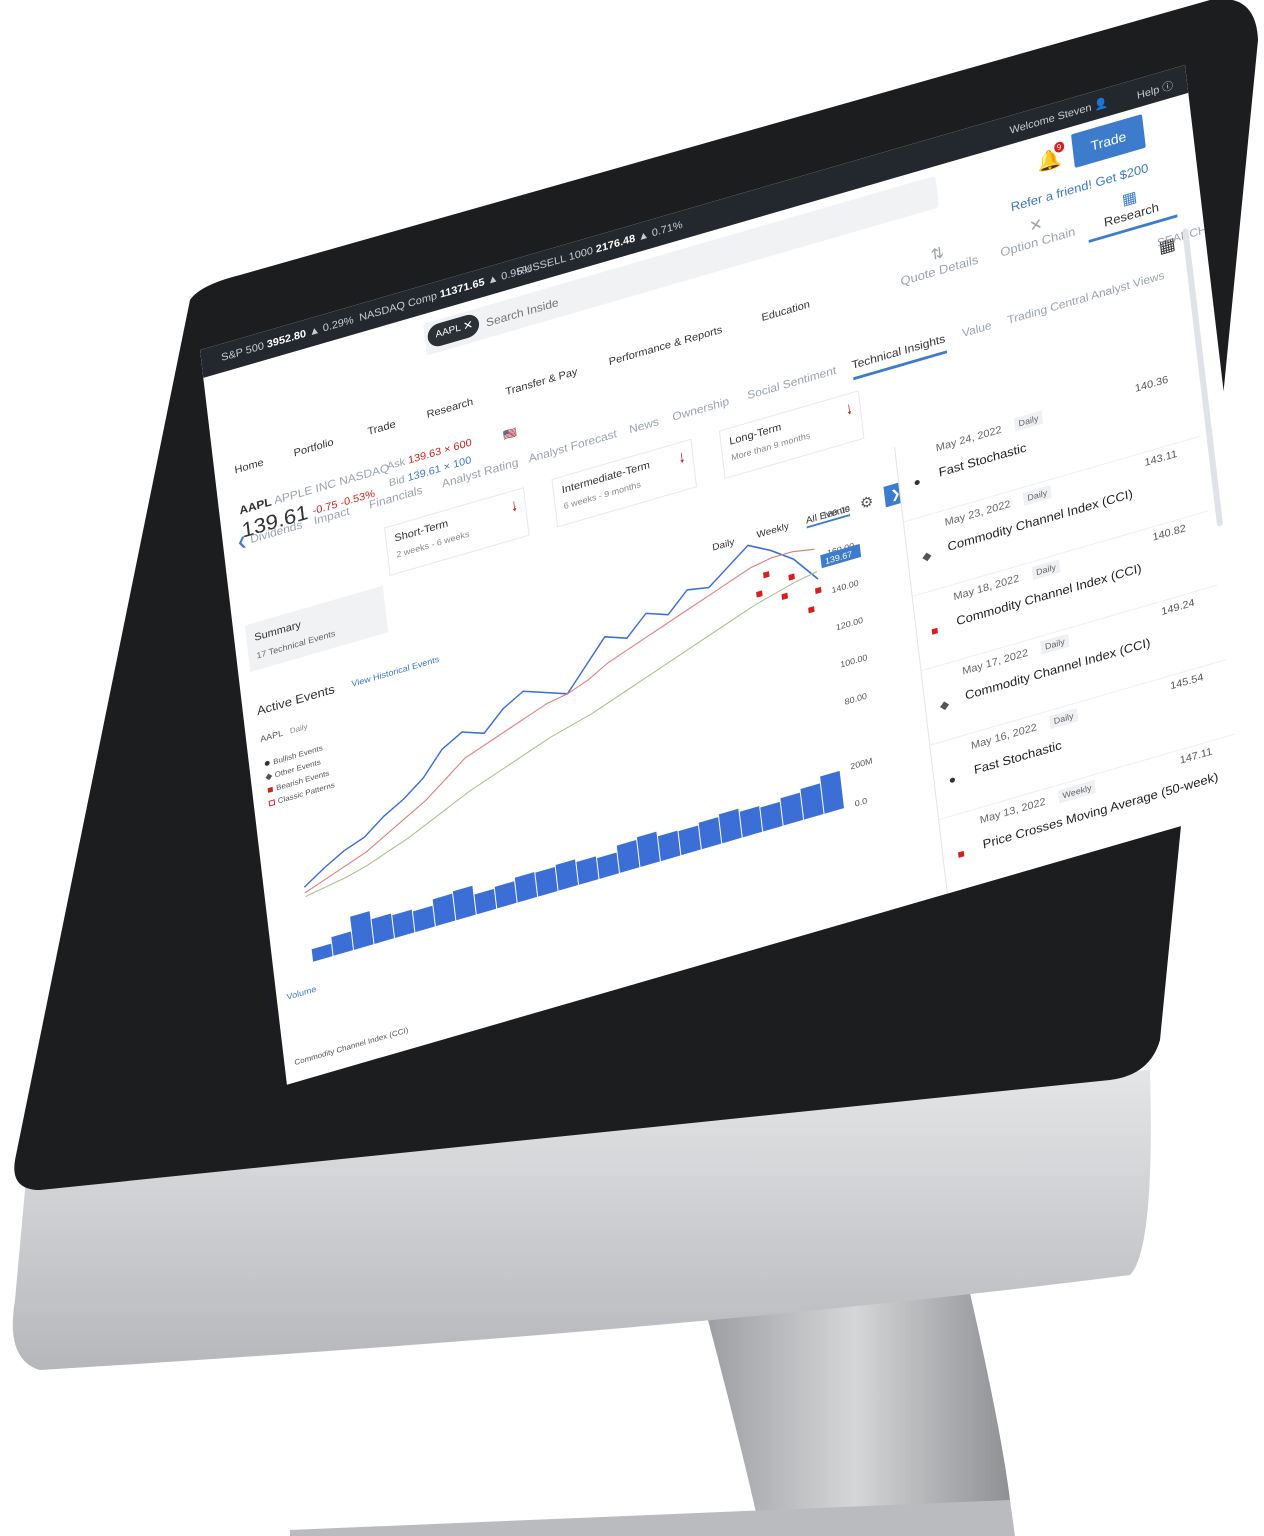 Image resolution: width=1264 pixels, height=1536 pixels. I want to click on close-icon: ✕, so click(467, 325).